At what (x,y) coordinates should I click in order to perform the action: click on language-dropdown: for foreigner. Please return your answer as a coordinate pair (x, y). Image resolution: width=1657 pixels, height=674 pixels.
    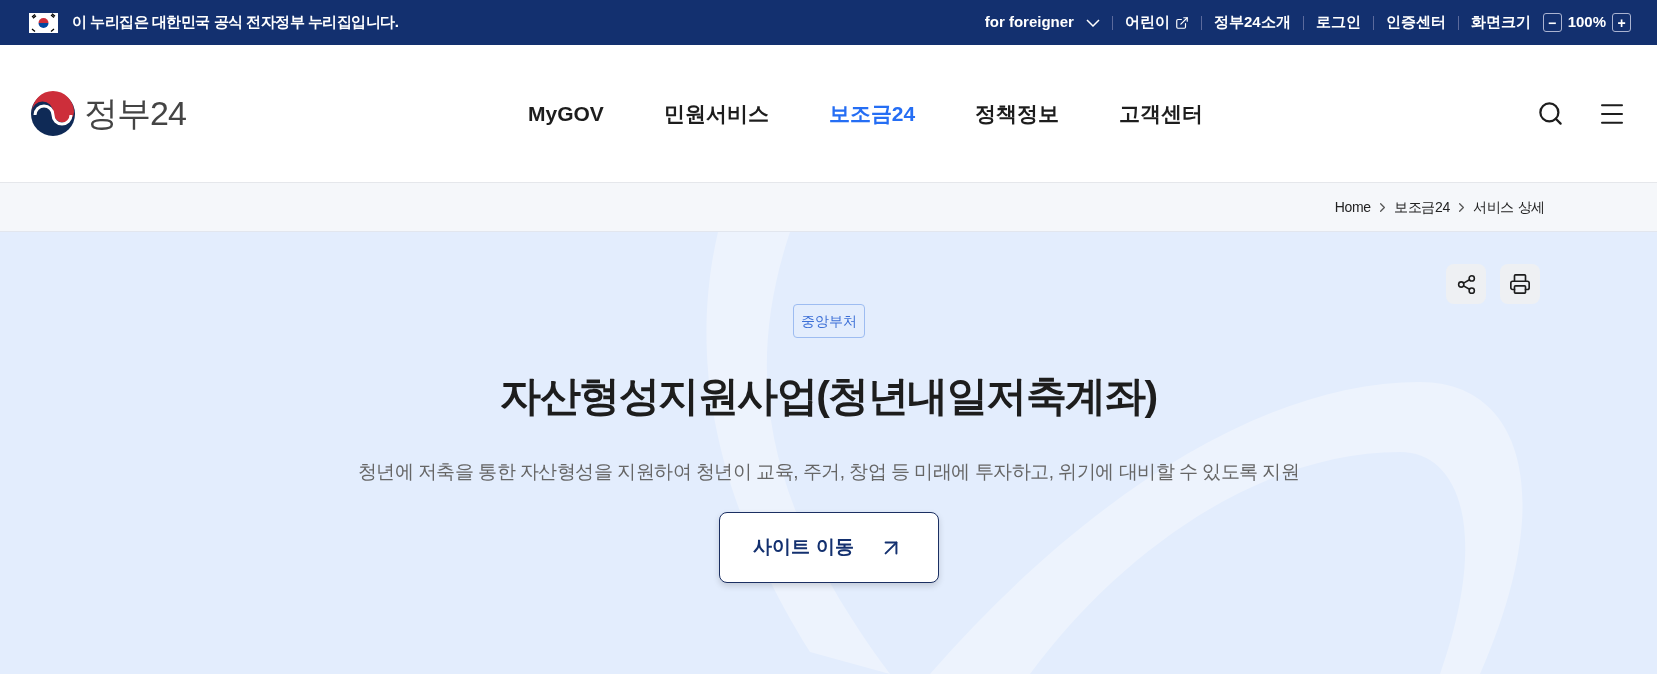
    Looking at the image, I should click on (1042, 22).